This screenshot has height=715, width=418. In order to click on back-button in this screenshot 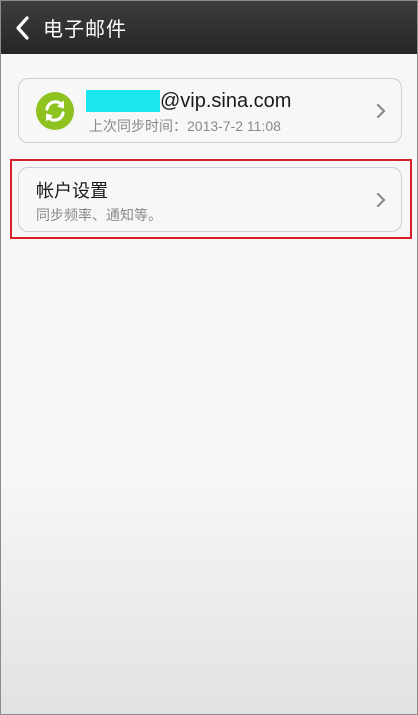, I will do `click(22, 27)`.